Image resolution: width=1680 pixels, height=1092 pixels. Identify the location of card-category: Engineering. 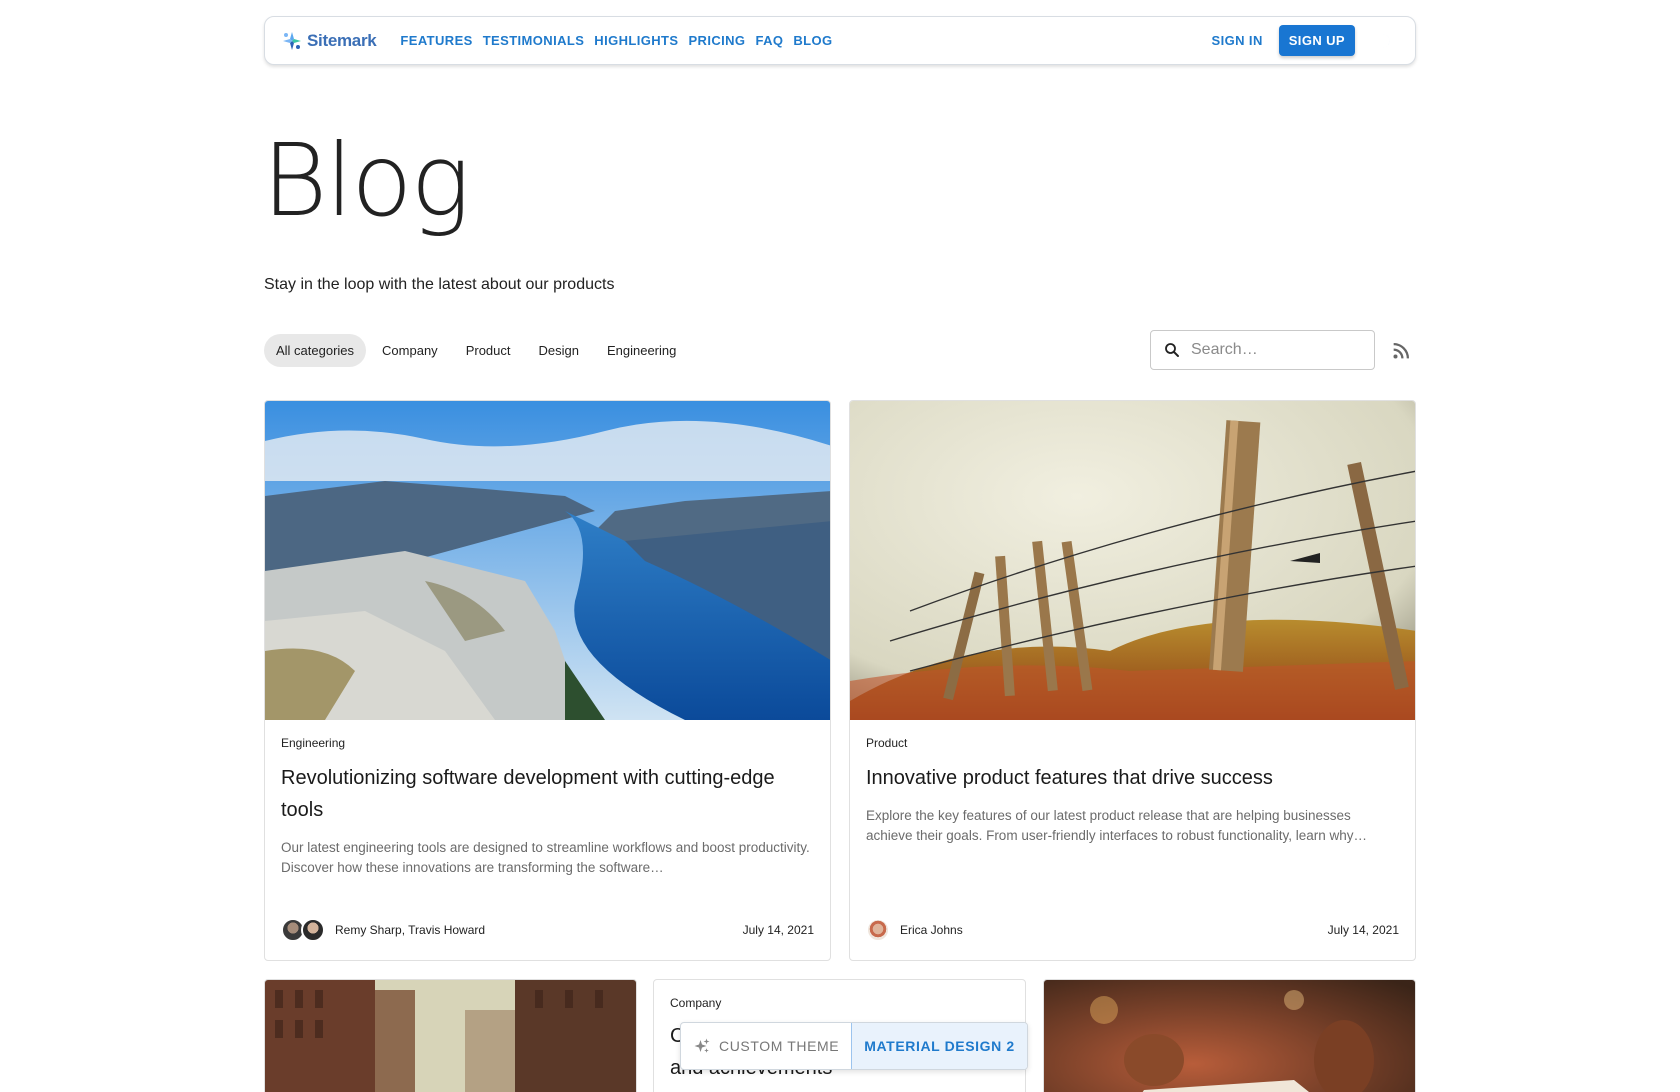
(313, 743).